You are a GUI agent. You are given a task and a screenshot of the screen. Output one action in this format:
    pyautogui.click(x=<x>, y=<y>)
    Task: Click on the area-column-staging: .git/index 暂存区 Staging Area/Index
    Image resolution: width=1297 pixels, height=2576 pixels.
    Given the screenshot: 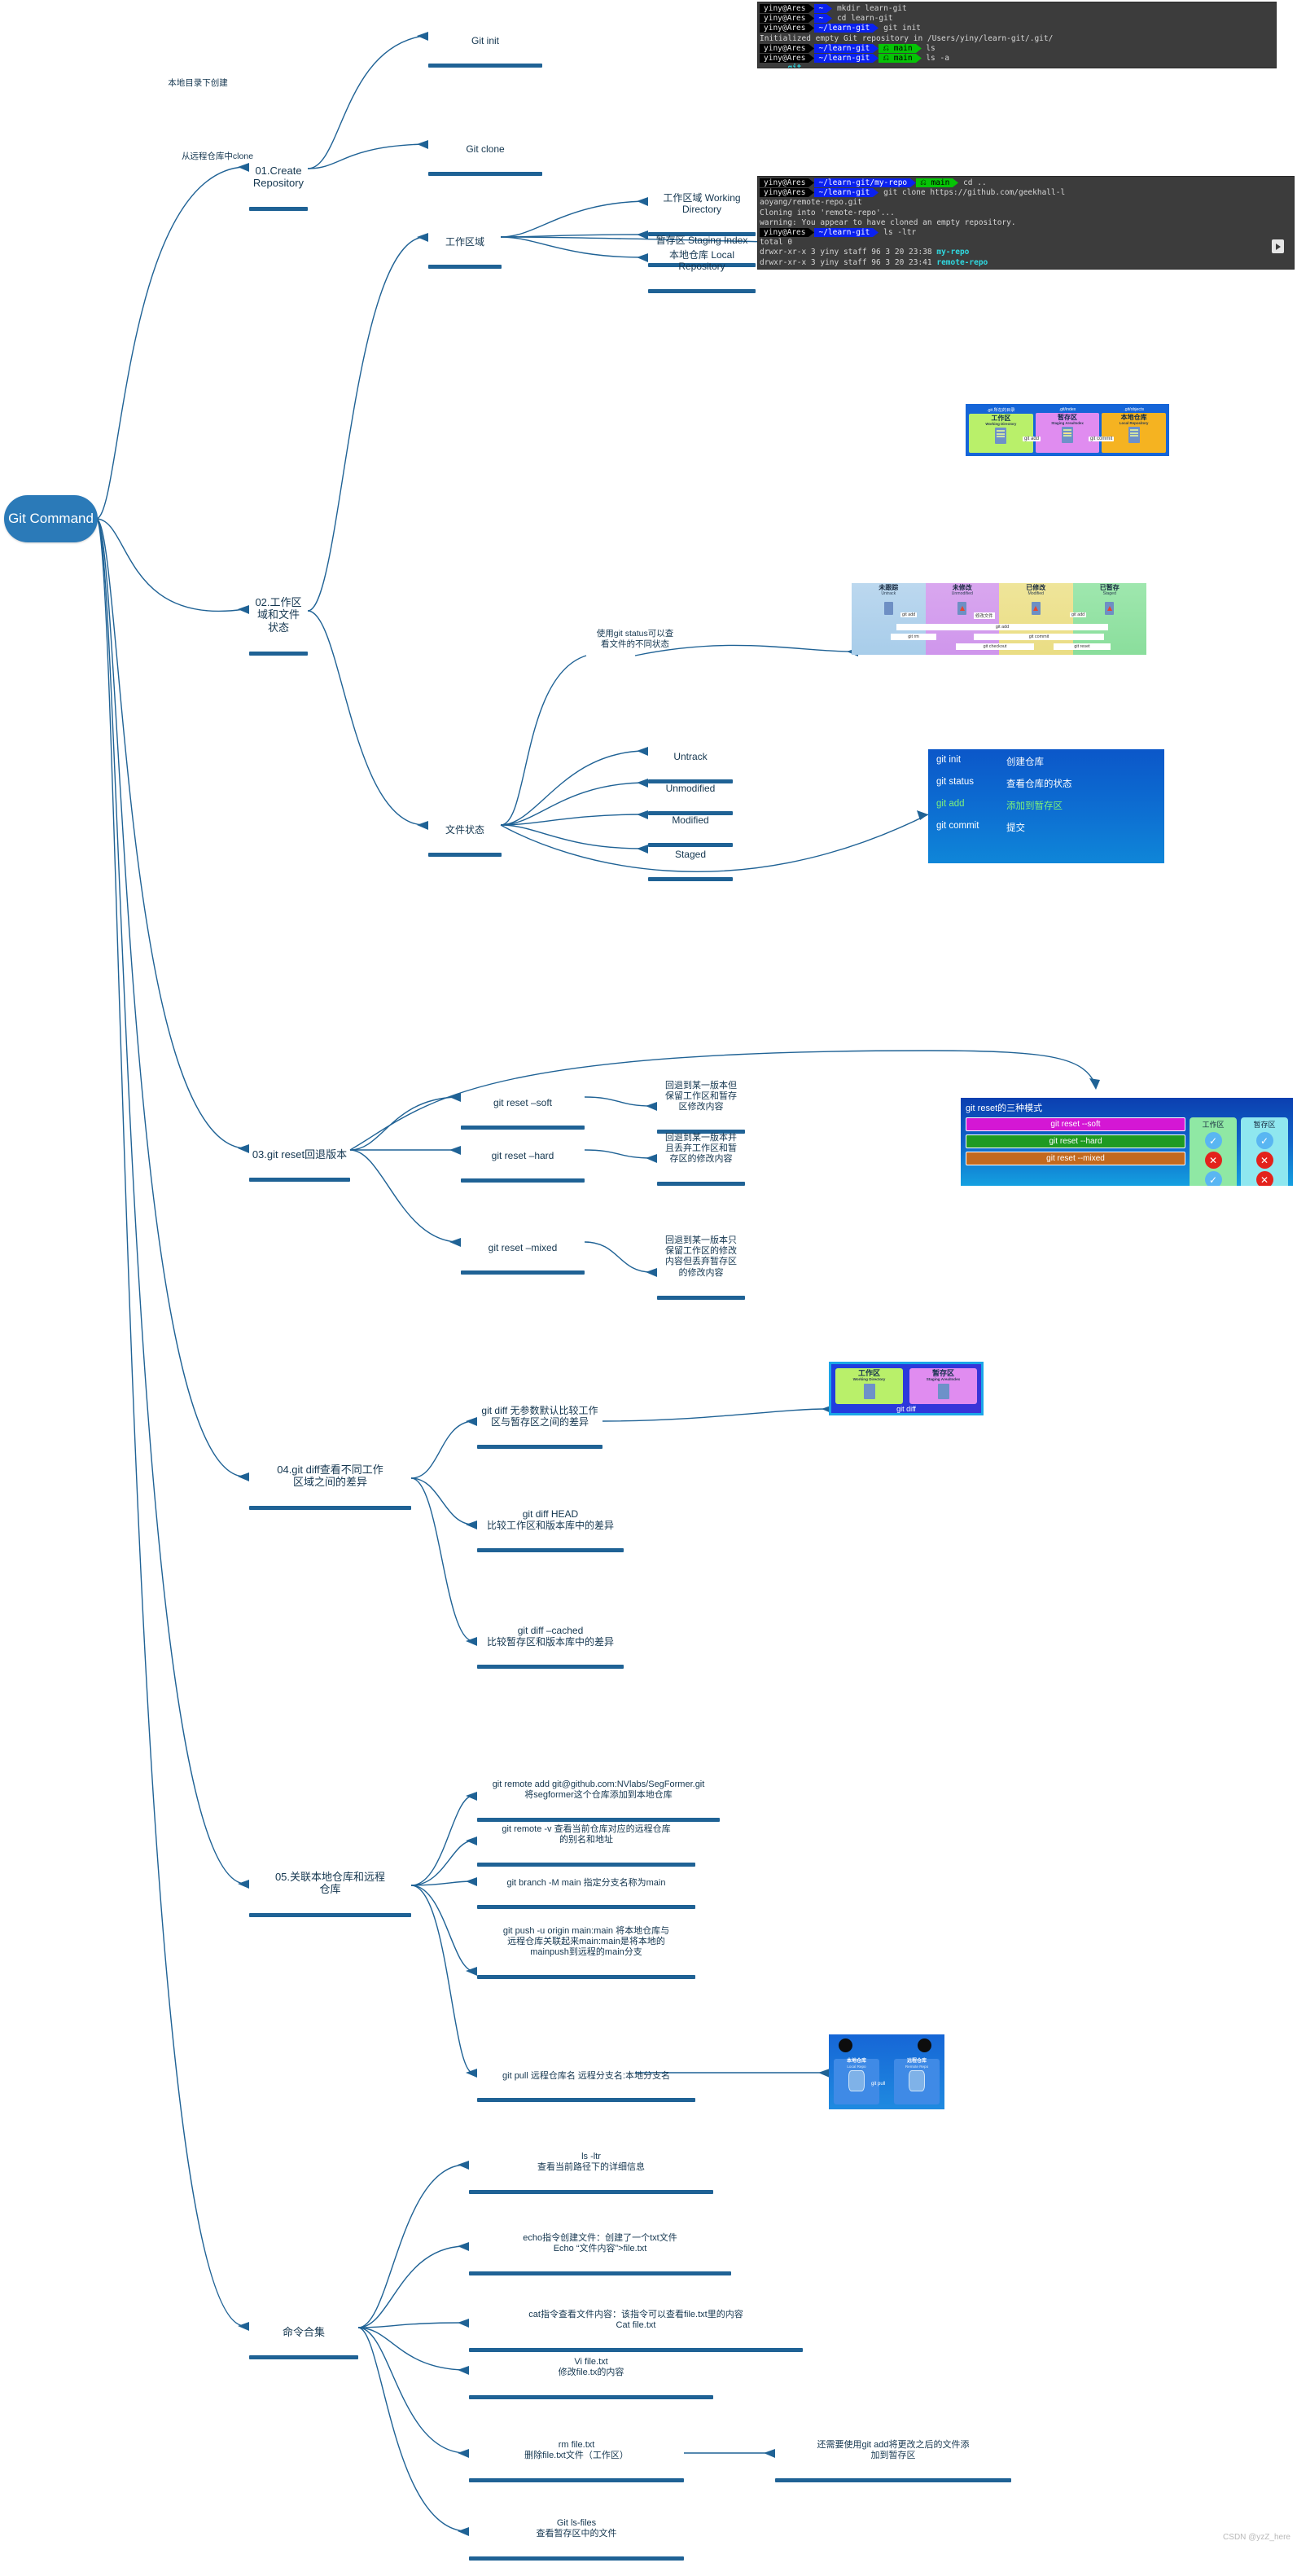 What is the action you would take?
    pyautogui.click(x=1067, y=430)
    